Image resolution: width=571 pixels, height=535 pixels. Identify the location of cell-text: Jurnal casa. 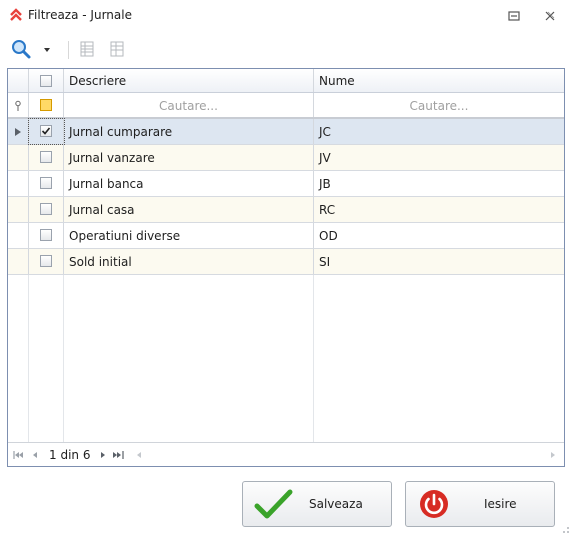
(102, 210).